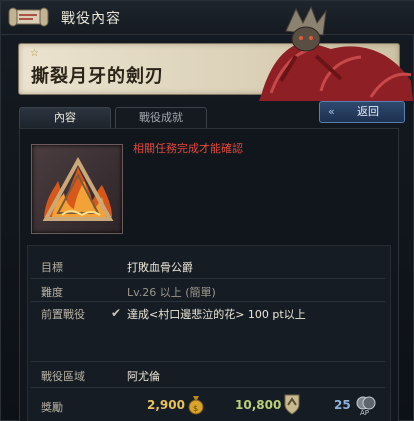 The width and height of the screenshot is (414, 421). Describe the element at coordinates (91, 19) in the screenshot. I see `window-title: 戰役內容` at that location.